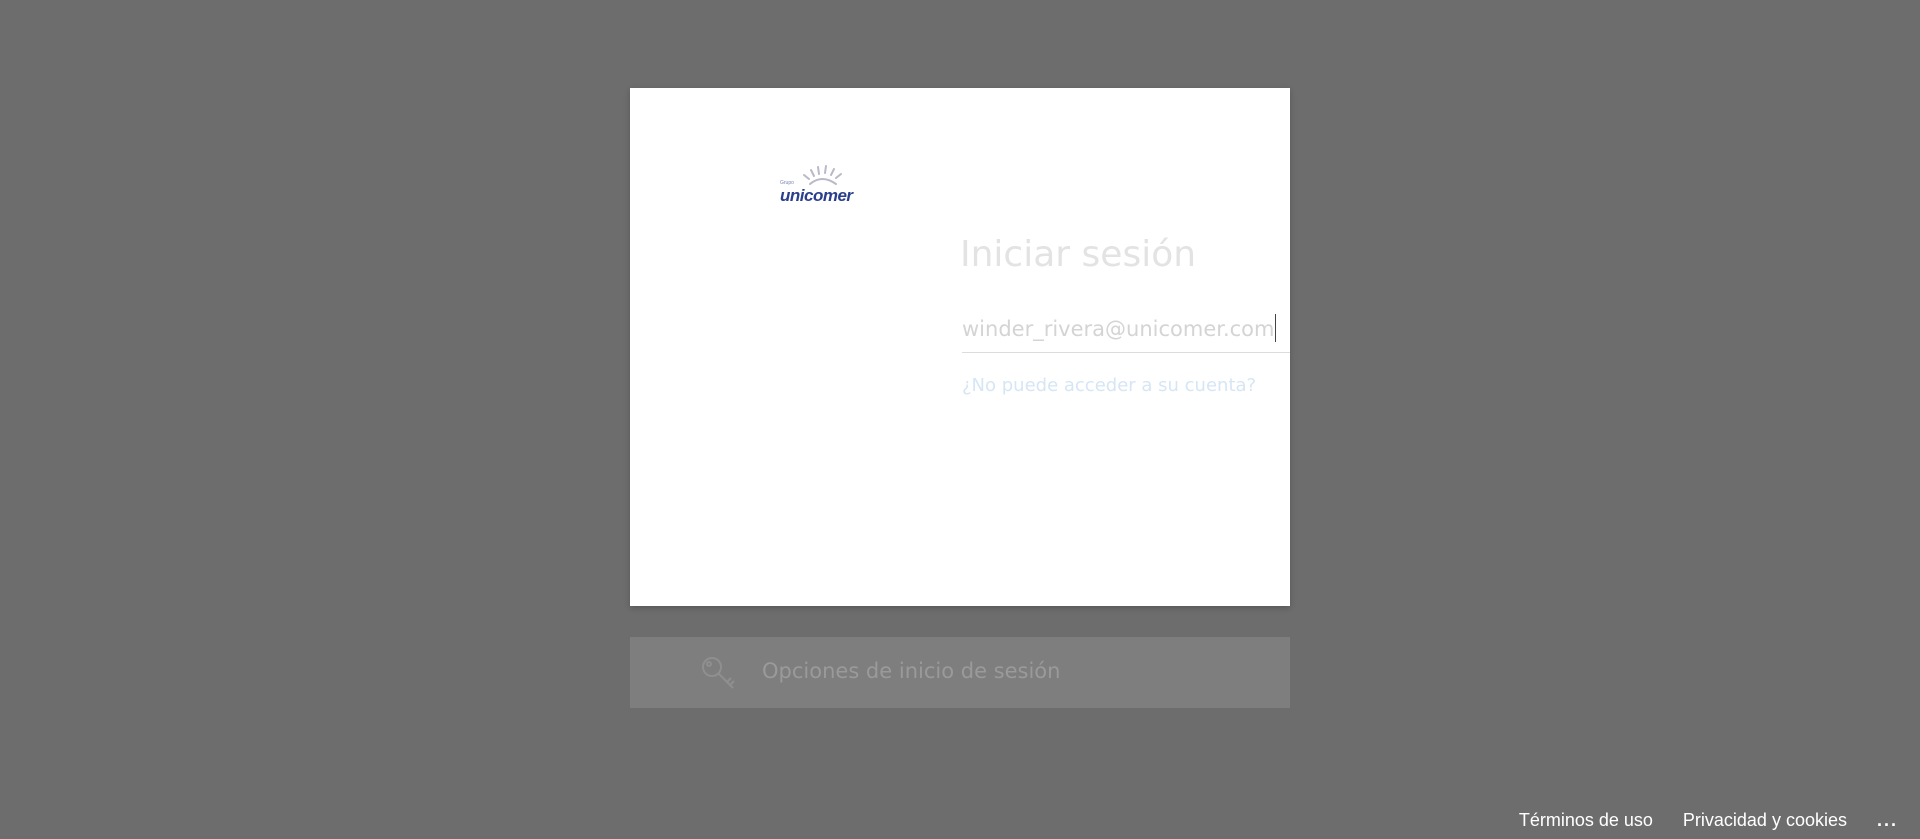 The image size is (1920, 839). I want to click on company-logo: Grupo unicomer, so click(825, 187).